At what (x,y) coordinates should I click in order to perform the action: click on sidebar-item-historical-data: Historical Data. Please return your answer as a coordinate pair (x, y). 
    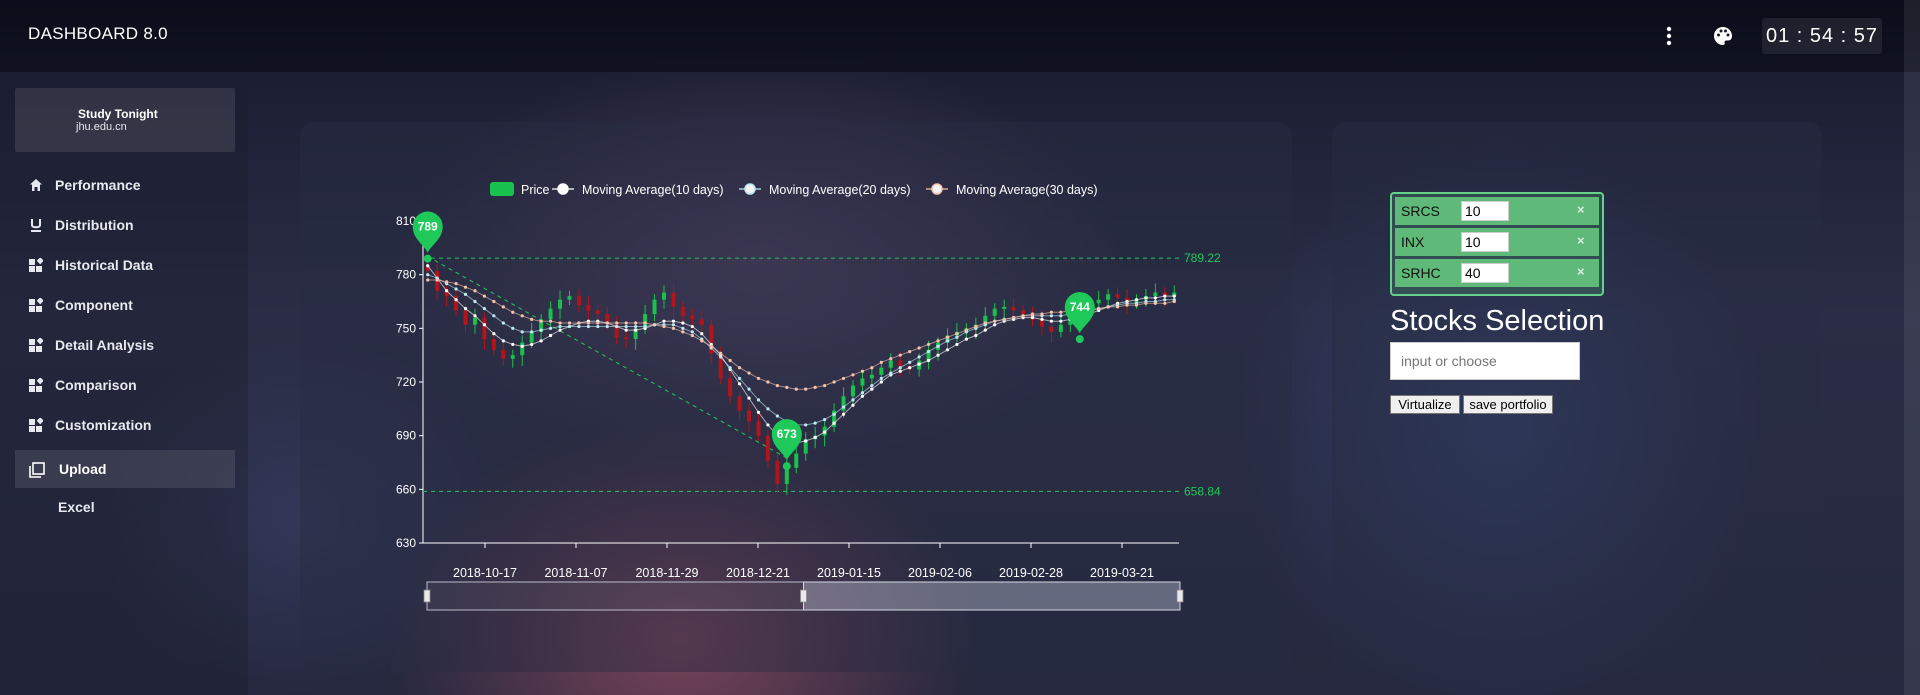
    Looking at the image, I should click on (125, 265).